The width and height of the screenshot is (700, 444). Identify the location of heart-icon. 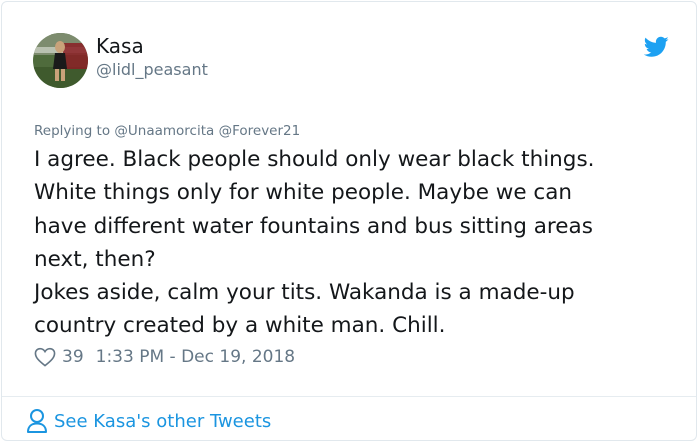
(45, 357).